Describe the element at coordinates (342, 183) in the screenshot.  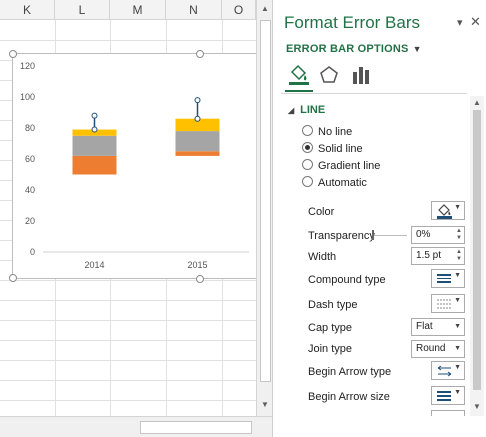
I see `radio-label: Automatic` at that location.